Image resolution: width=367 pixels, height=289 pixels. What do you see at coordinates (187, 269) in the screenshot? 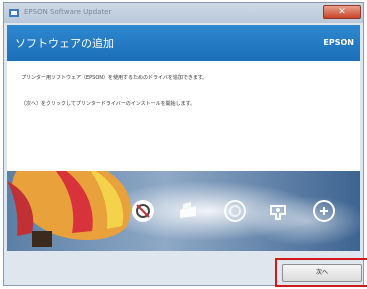
I see `button-bar: 次へ` at bounding box center [187, 269].